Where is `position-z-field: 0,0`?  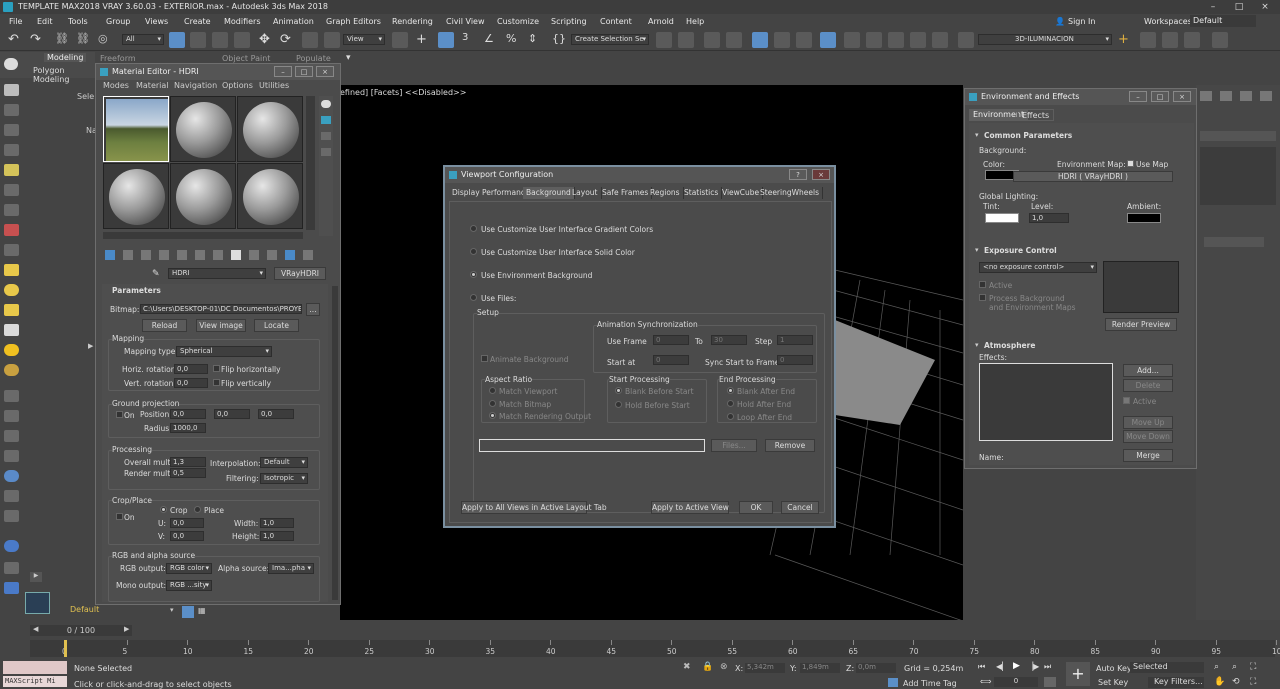
position-z-field: 0,0 is located at coordinates (276, 414).